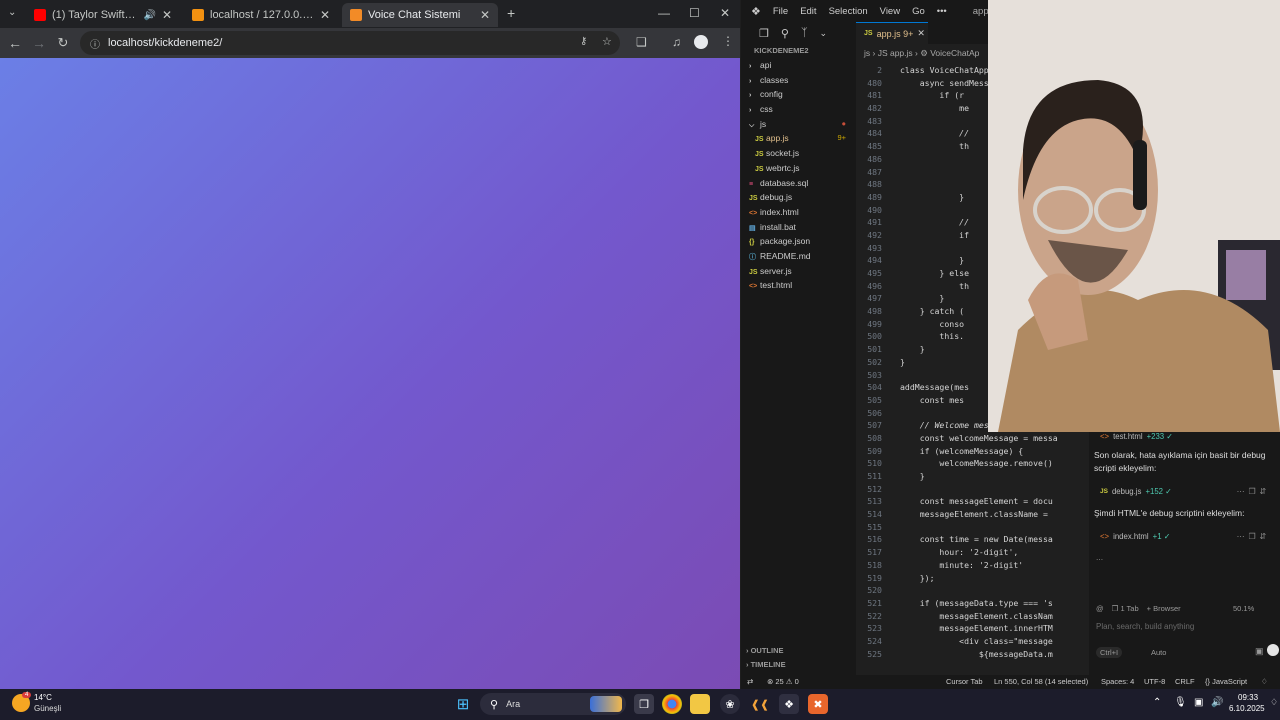 Image resolution: width=1280 pixels, height=720 pixels. I want to click on menu-edit: Edit, so click(808, 11).